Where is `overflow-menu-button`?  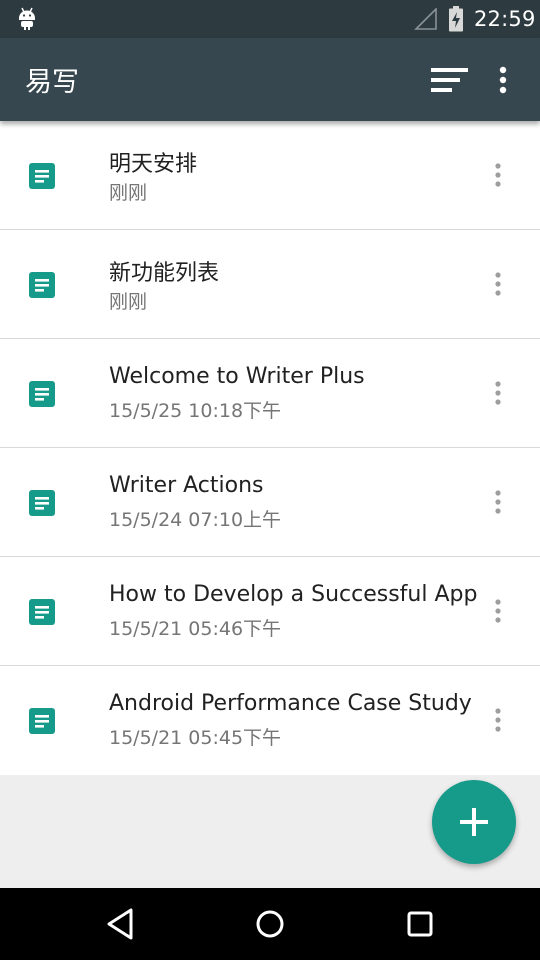 overflow-menu-button is located at coordinates (505, 80).